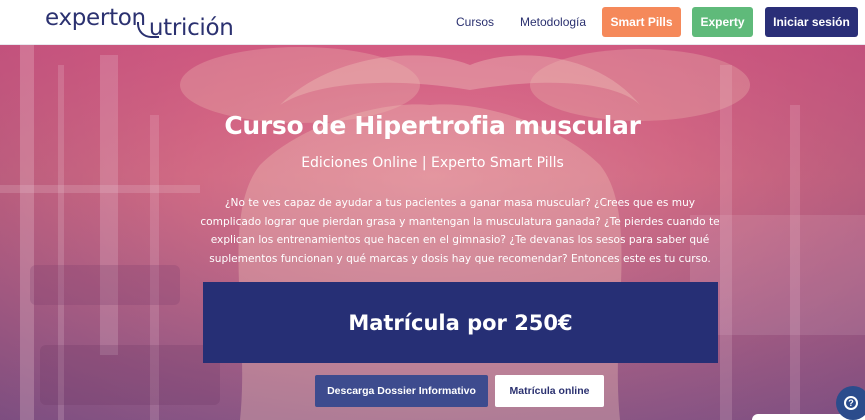 This screenshot has height=420, width=865. What do you see at coordinates (191, 28) in the screenshot?
I see `logo-text-part2: utrición` at bounding box center [191, 28].